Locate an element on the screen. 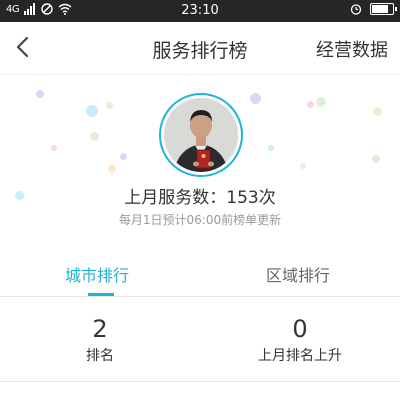 This screenshot has height=400, width=400. nav-bar: 服务排行榜 经营数据 is located at coordinates (200, 48).